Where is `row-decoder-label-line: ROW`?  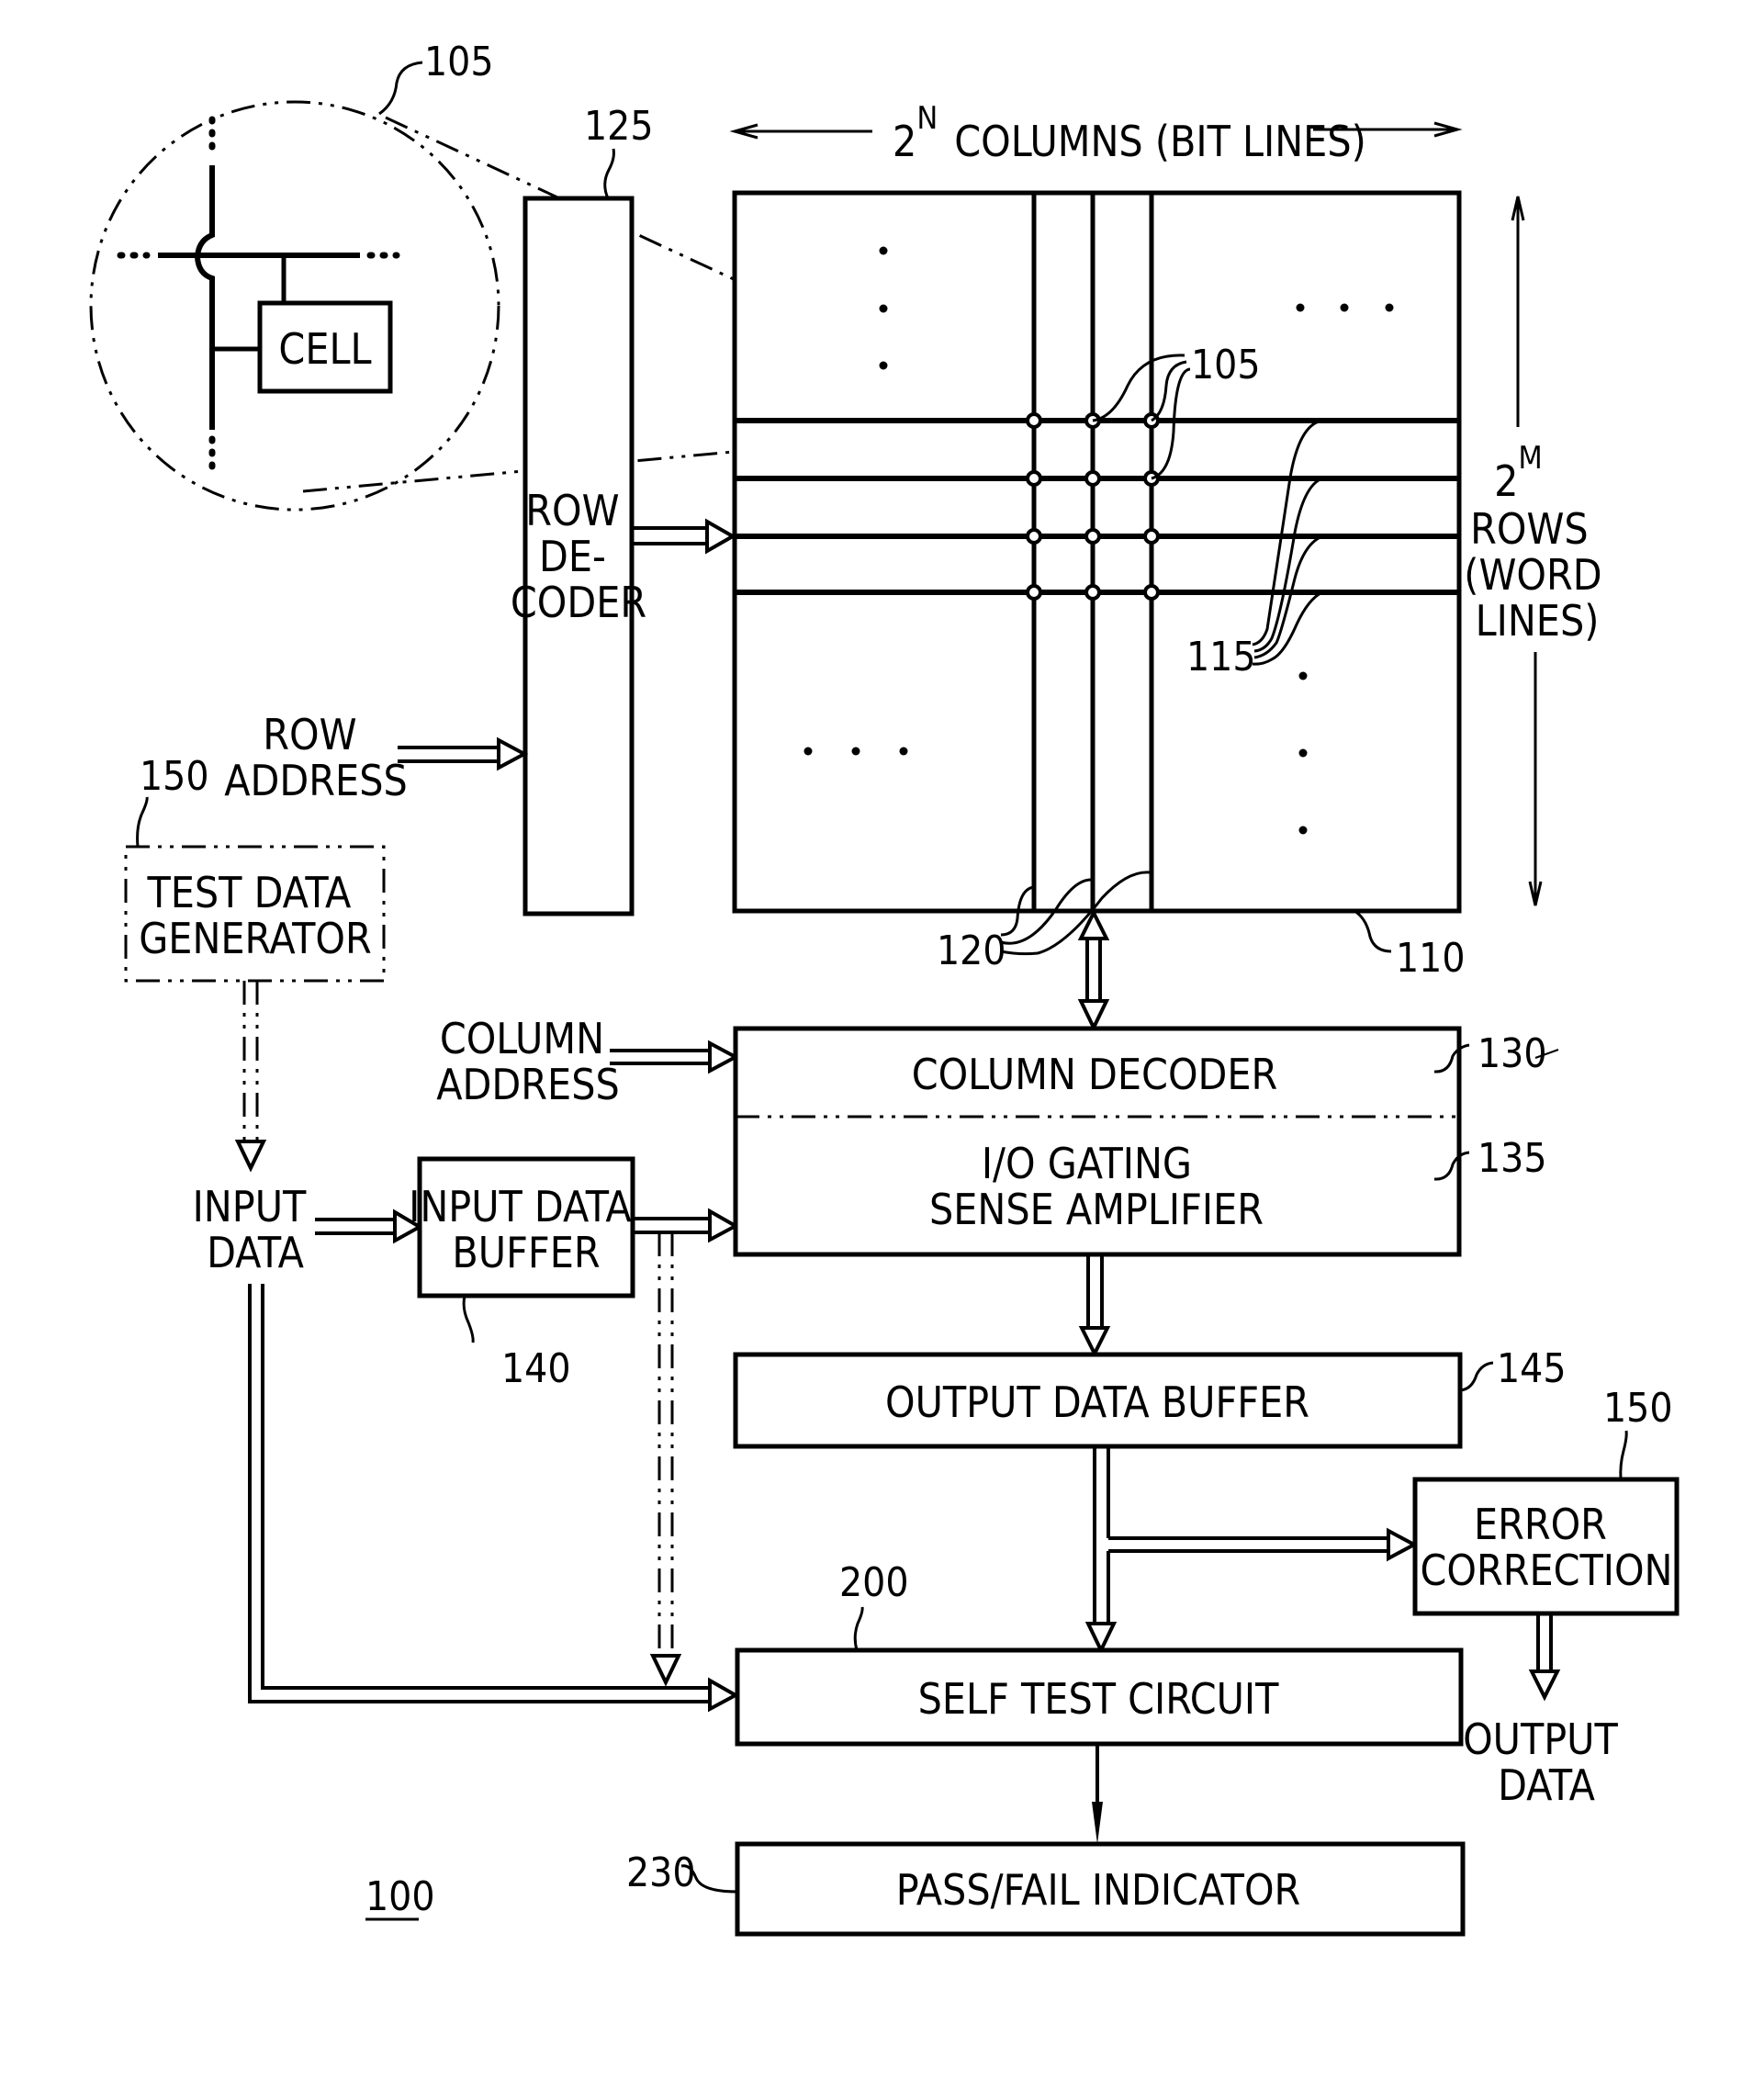 row-decoder-label-line: ROW is located at coordinates (572, 510).